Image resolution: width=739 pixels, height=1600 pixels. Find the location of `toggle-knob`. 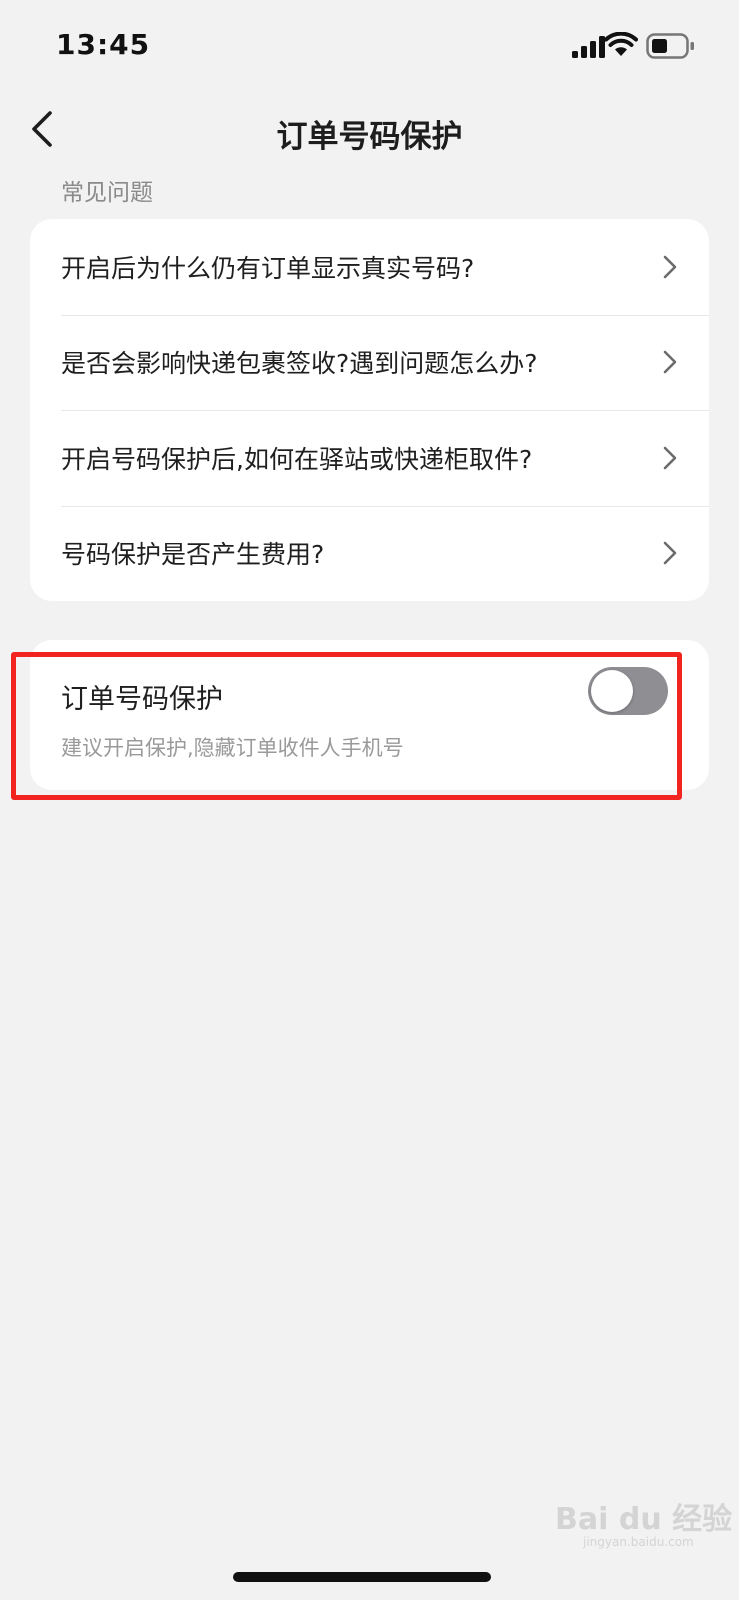

toggle-knob is located at coordinates (612, 691).